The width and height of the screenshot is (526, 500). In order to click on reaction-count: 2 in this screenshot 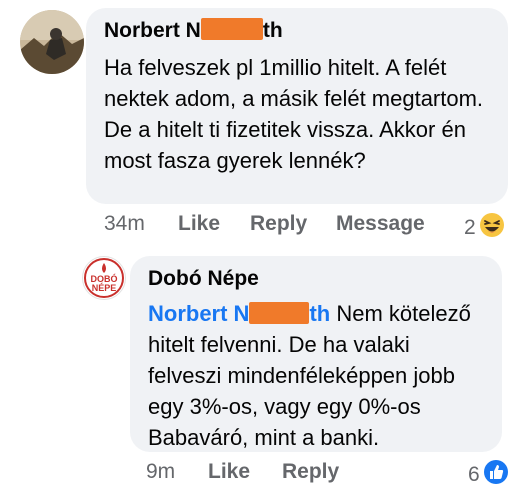, I will do `click(470, 227)`.